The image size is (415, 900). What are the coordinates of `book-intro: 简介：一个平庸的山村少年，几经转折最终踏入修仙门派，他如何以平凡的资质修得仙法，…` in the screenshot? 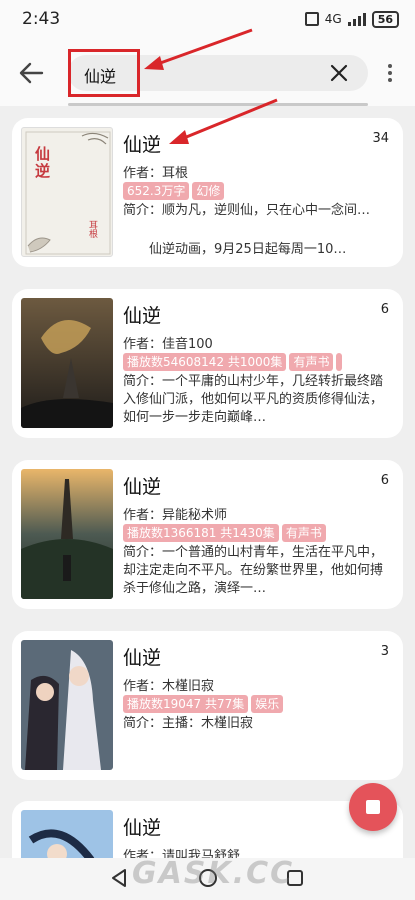 It's located at (253, 399).